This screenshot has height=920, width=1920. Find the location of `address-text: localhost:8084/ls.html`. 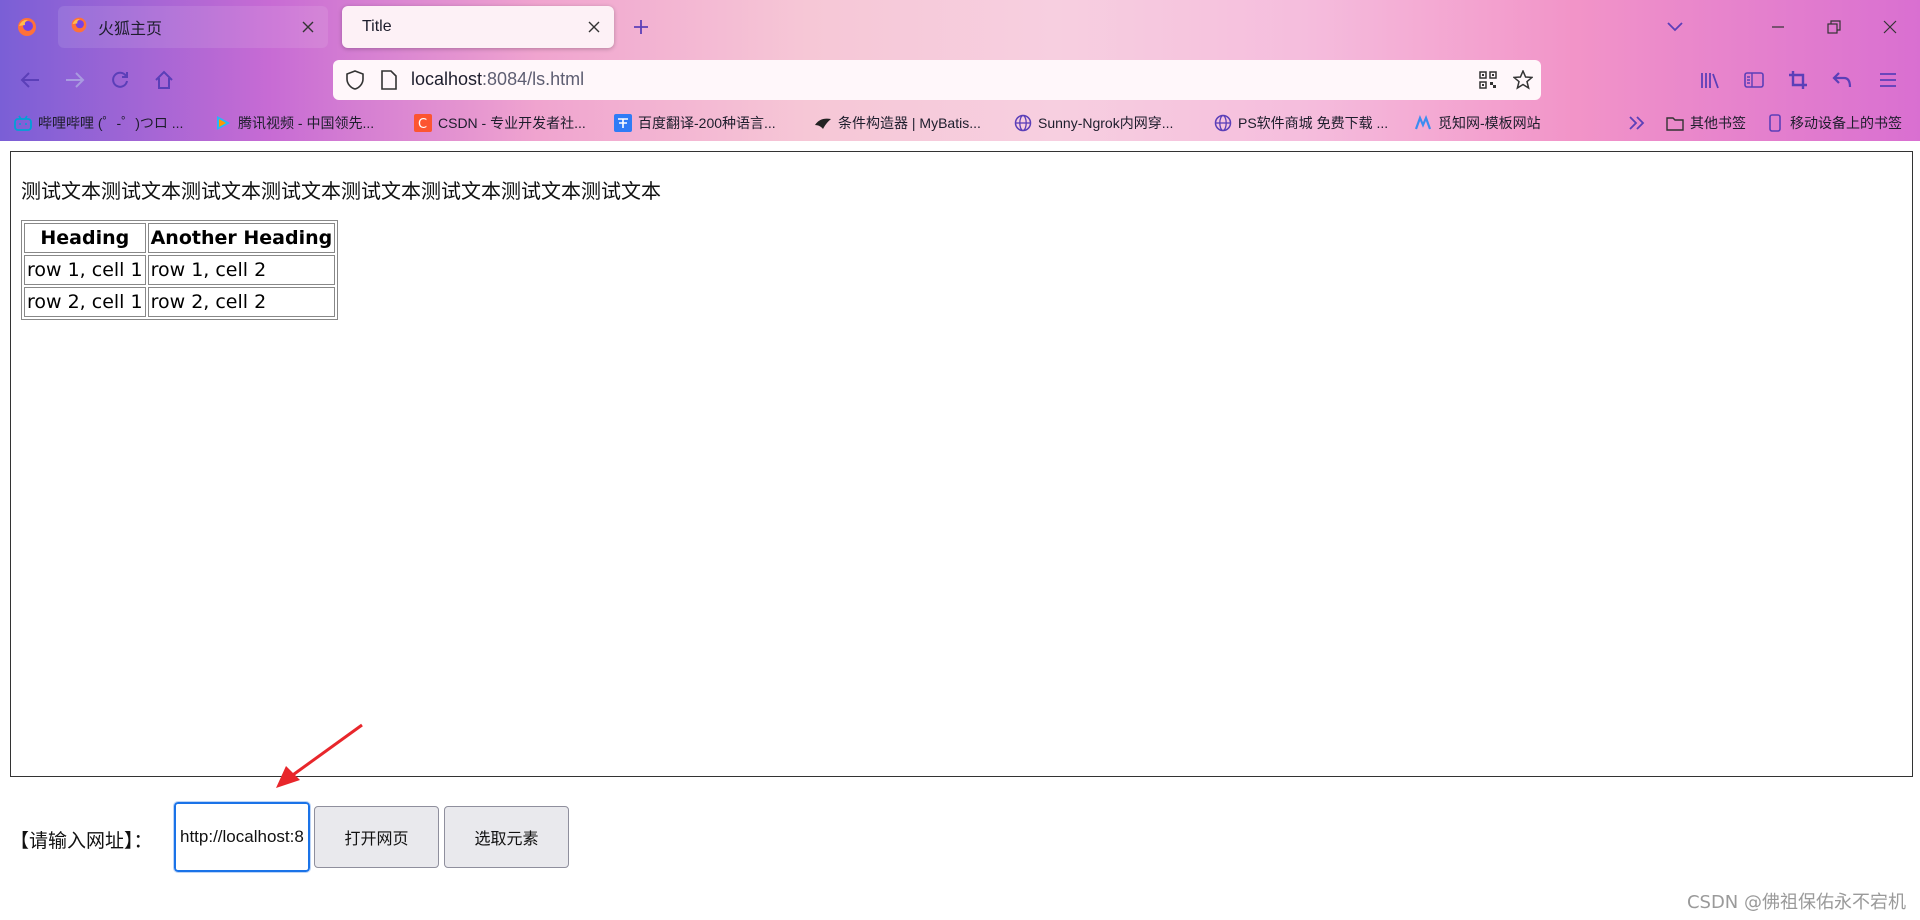

address-text: localhost:8084/ls.html is located at coordinates (497, 79).